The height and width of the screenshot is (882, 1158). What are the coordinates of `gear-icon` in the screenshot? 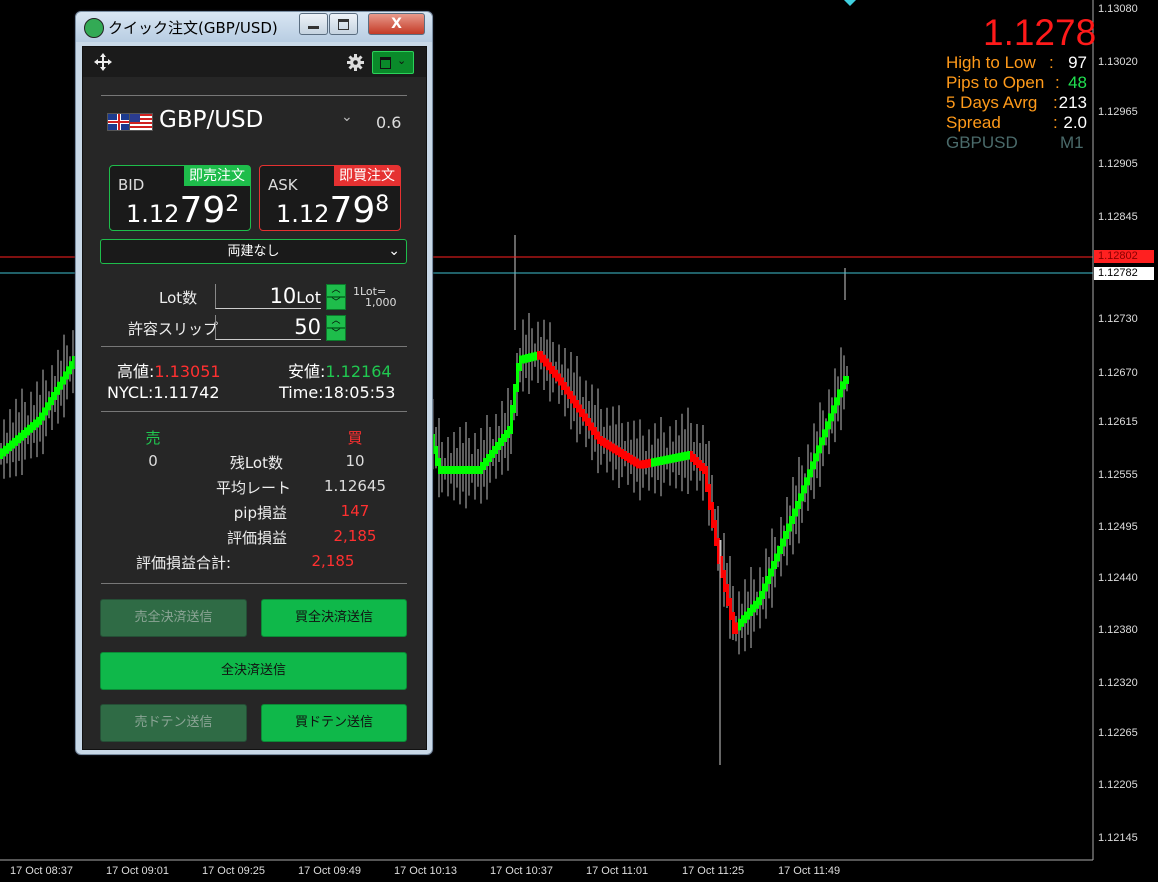 It's located at (355, 62).